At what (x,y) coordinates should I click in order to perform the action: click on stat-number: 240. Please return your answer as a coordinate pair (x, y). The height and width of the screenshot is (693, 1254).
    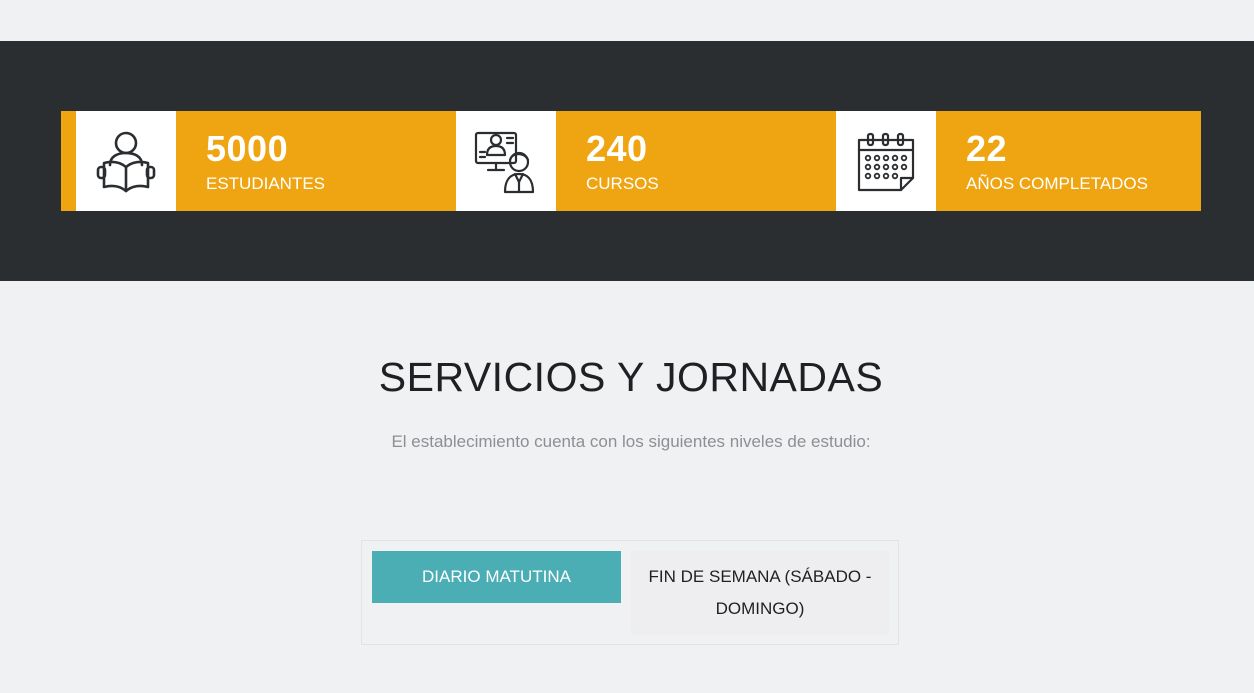
    Looking at the image, I should click on (617, 148).